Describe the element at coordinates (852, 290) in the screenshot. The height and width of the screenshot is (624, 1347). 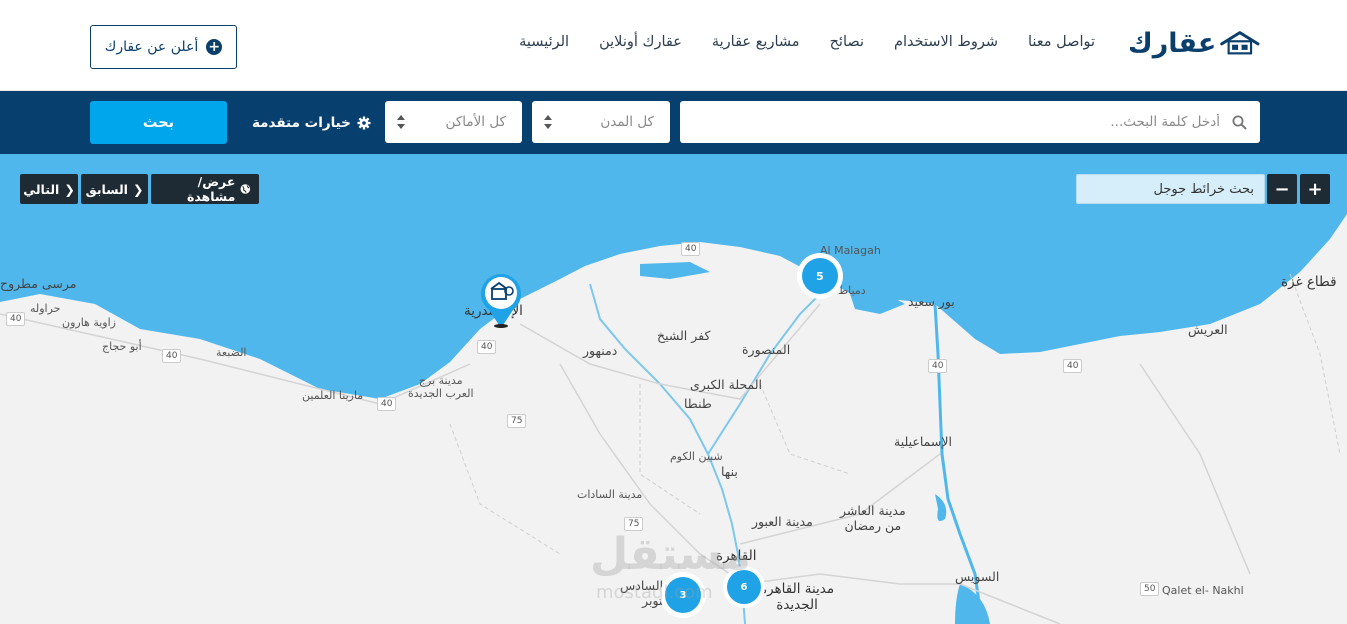
I see `map-label-damietta: دمياط` at that location.